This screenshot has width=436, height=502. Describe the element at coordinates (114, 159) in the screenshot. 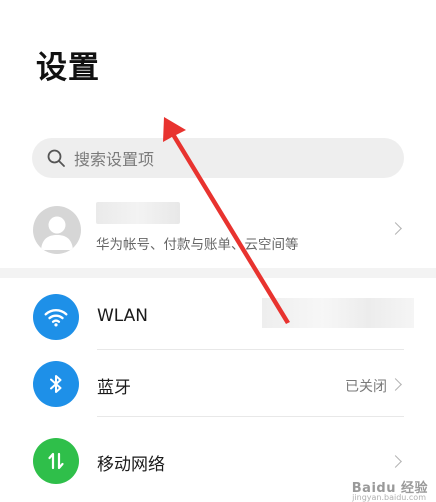

I see `search-placeholder: 搜索设置项` at that location.